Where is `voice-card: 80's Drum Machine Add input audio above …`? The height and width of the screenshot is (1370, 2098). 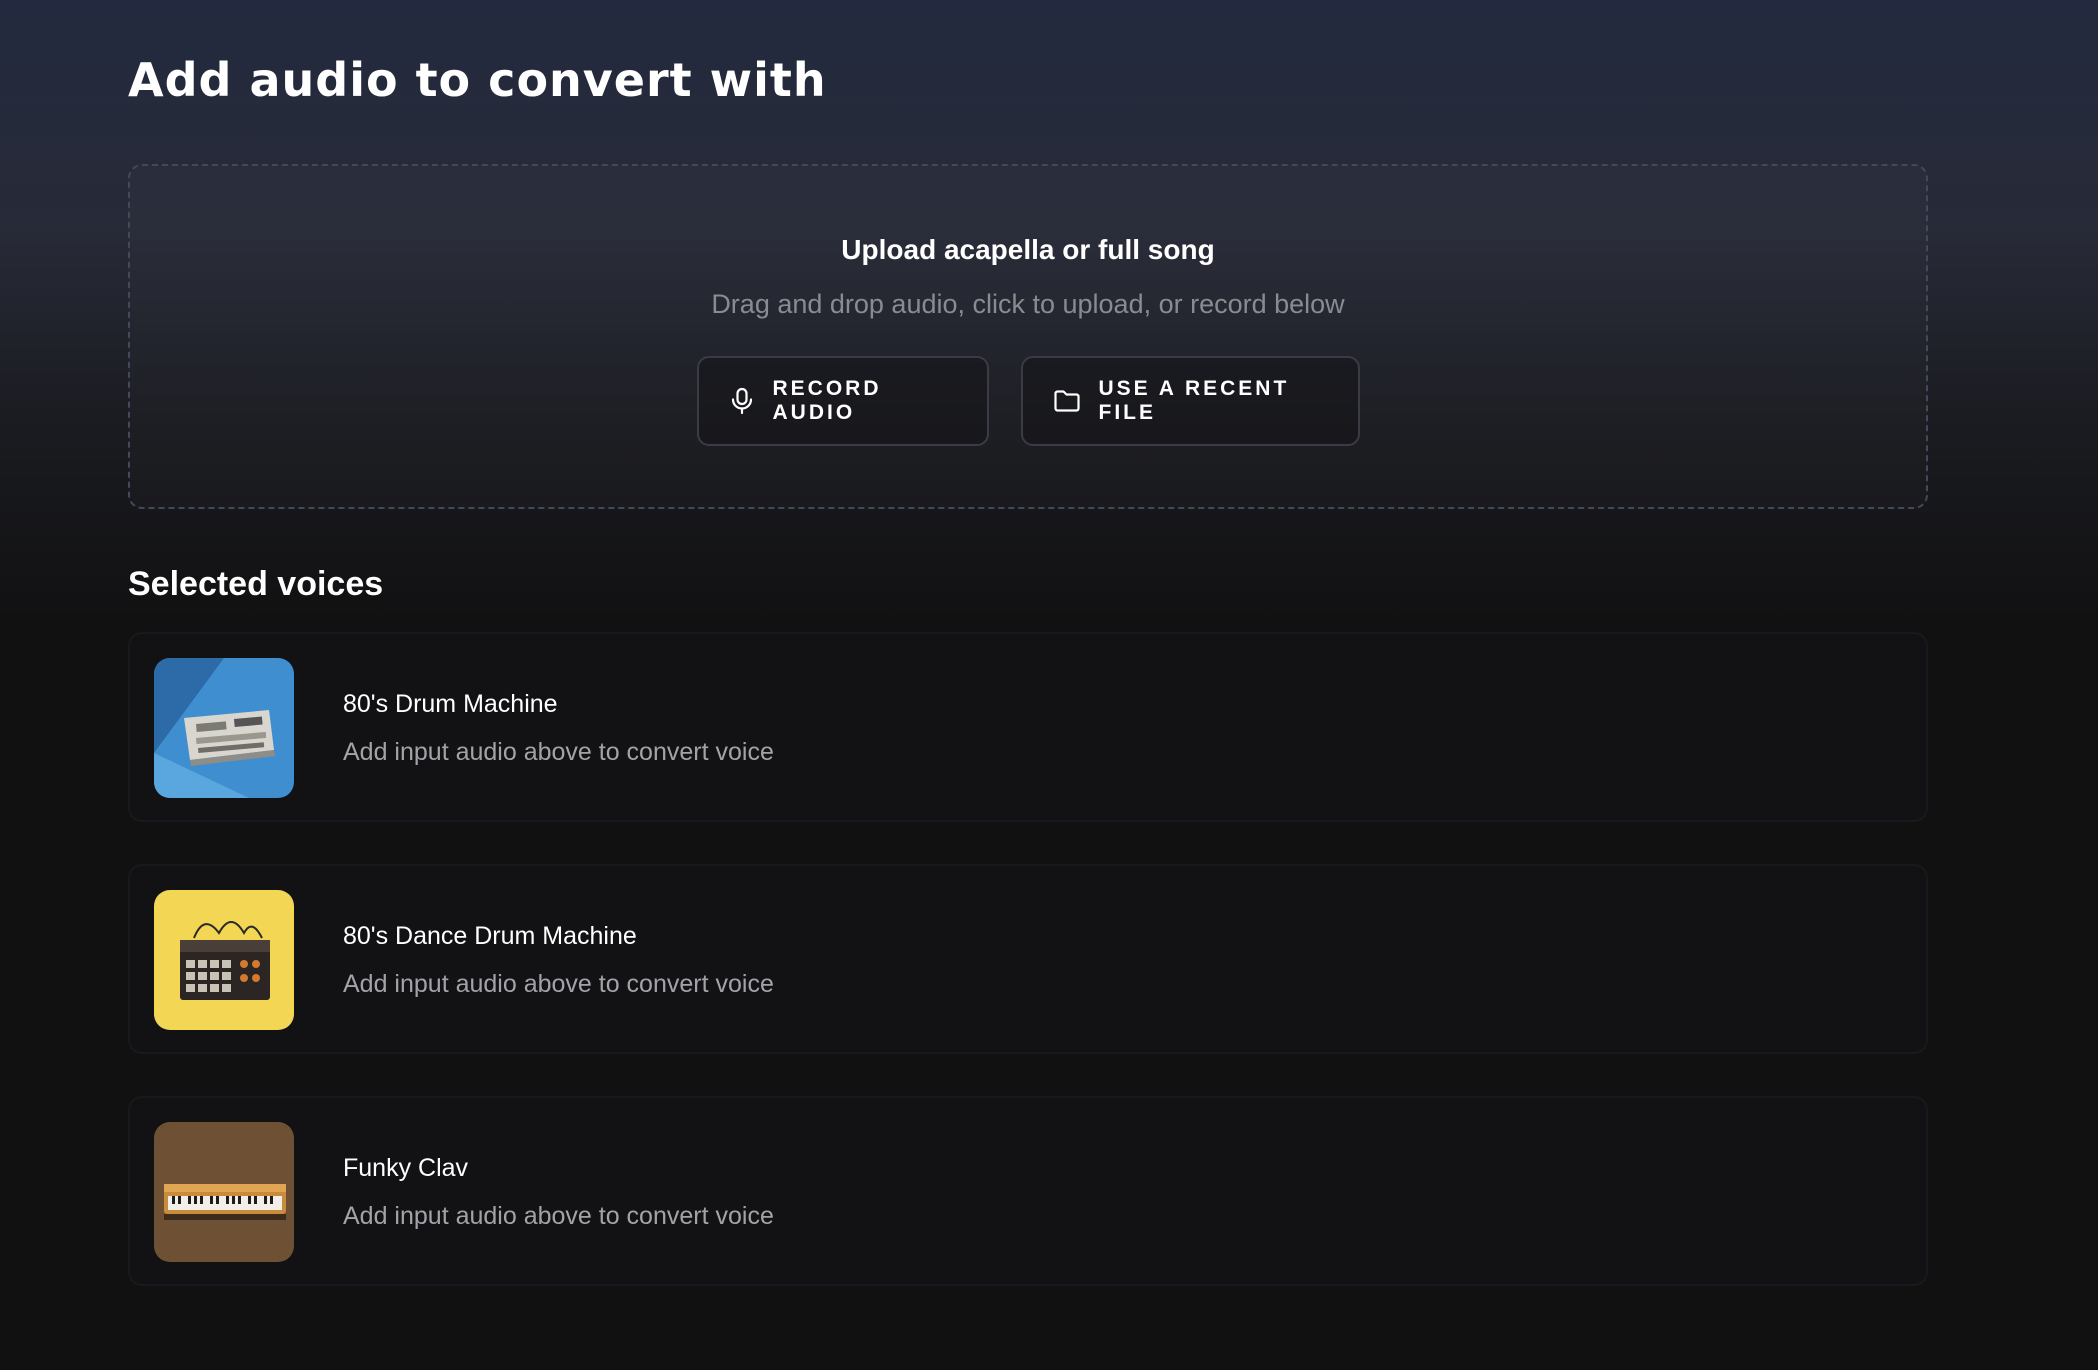 voice-card: 80's Drum Machine Add input audio above … is located at coordinates (1028, 727).